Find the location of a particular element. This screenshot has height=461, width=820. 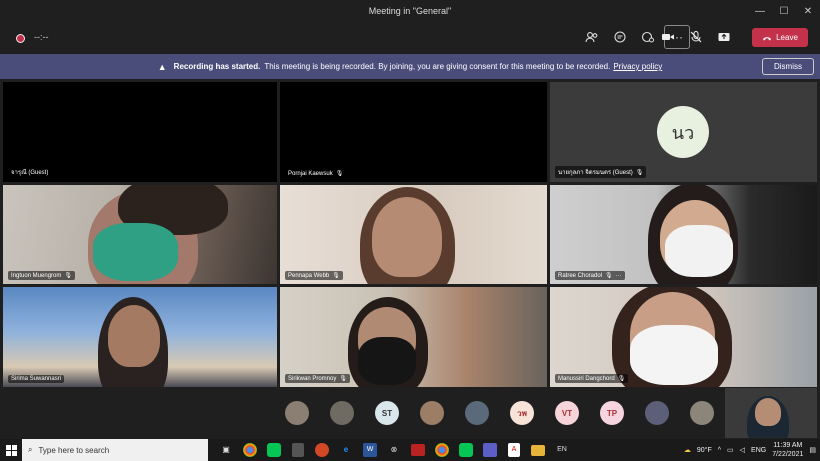

participant-avatar: วพ is located at coordinates (522, 413).